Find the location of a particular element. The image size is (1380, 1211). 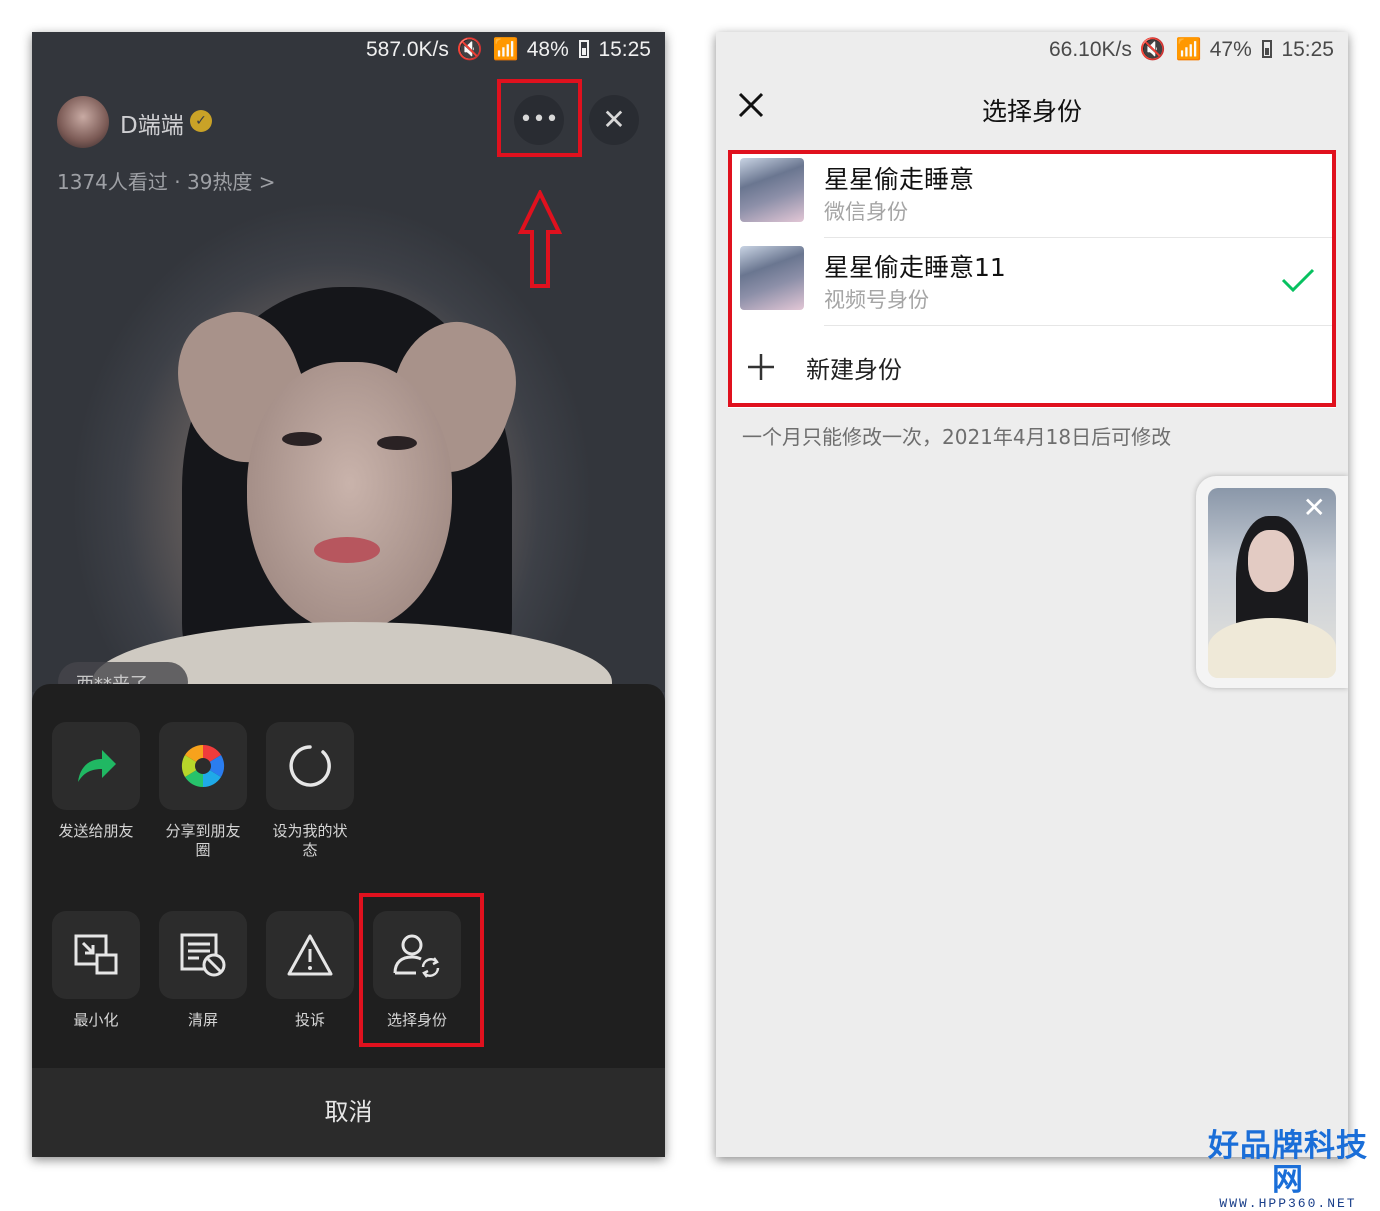

moments-aperture-icon is located at coordinates (203, 766).